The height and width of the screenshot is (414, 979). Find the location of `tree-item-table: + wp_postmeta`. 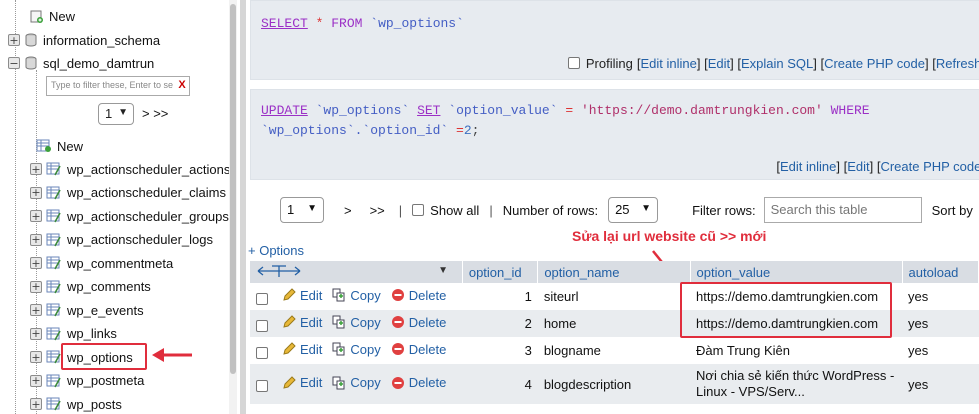

tree-item-table: + wp_postmeta is located at coordinates (87, 381).